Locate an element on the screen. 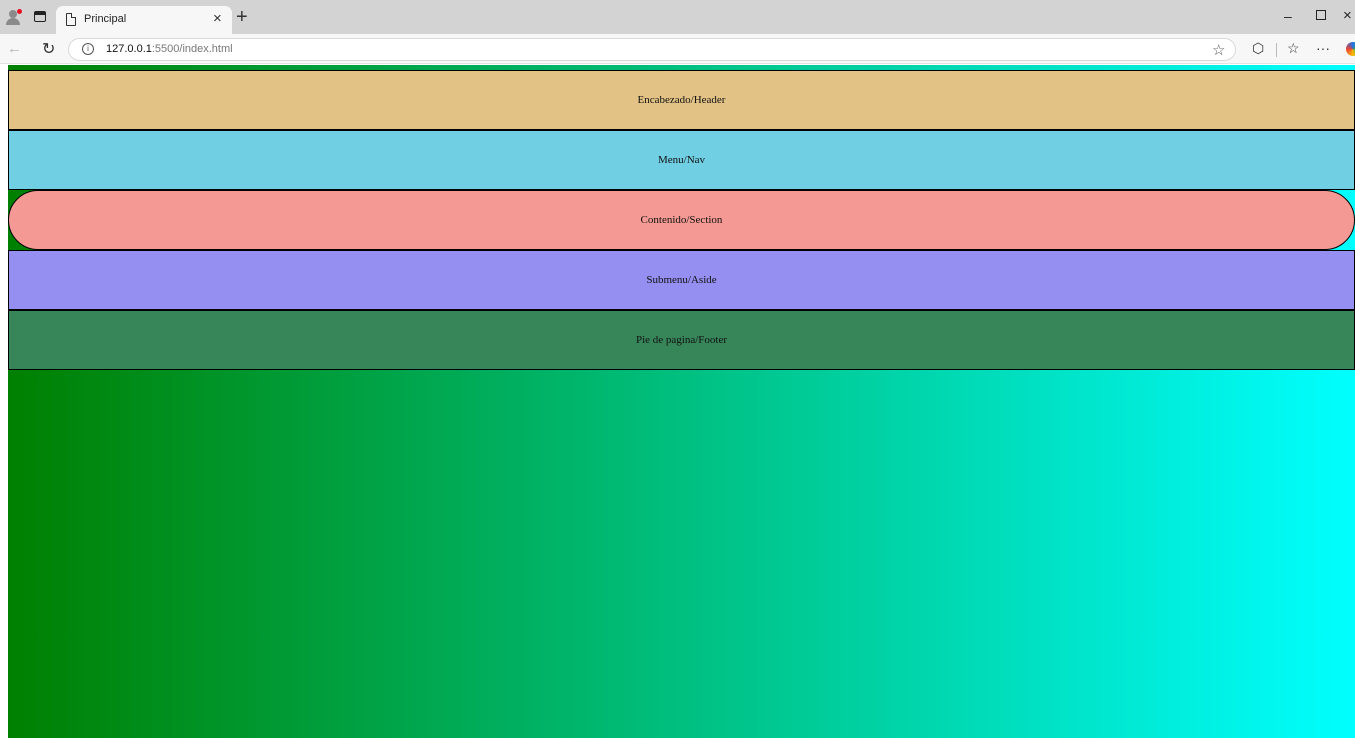  more-icon: ··· is located at coordinates (1323, 48).